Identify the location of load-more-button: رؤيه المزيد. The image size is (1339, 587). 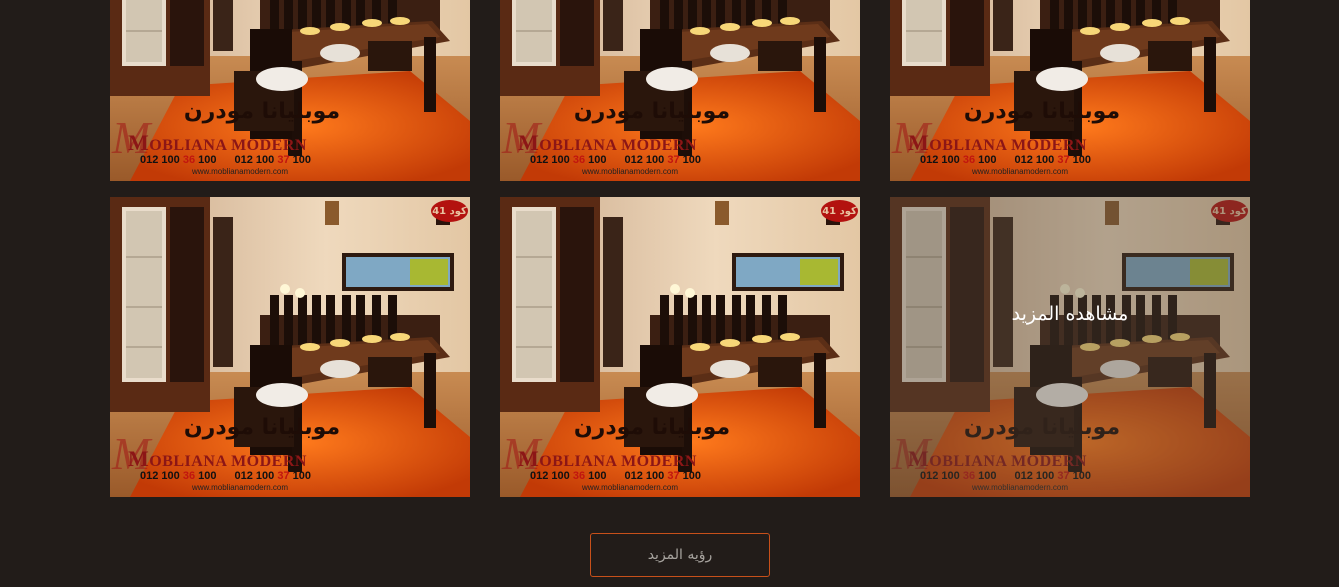
(680, 555).